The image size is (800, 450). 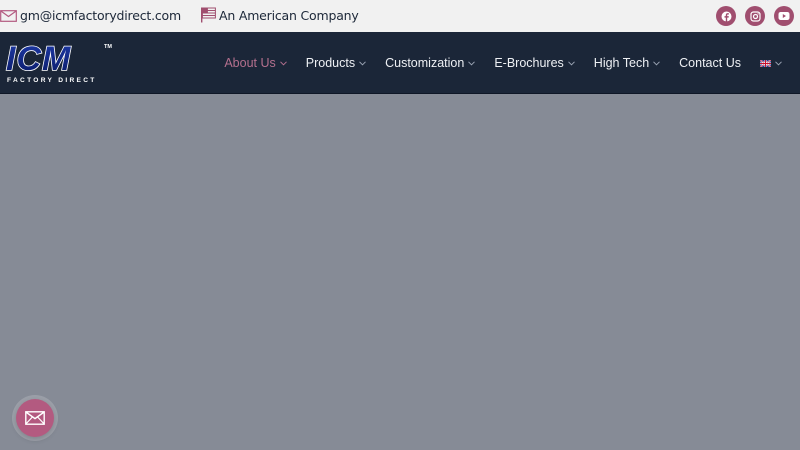 I want to click on social-links, so click(x=755, y=16).